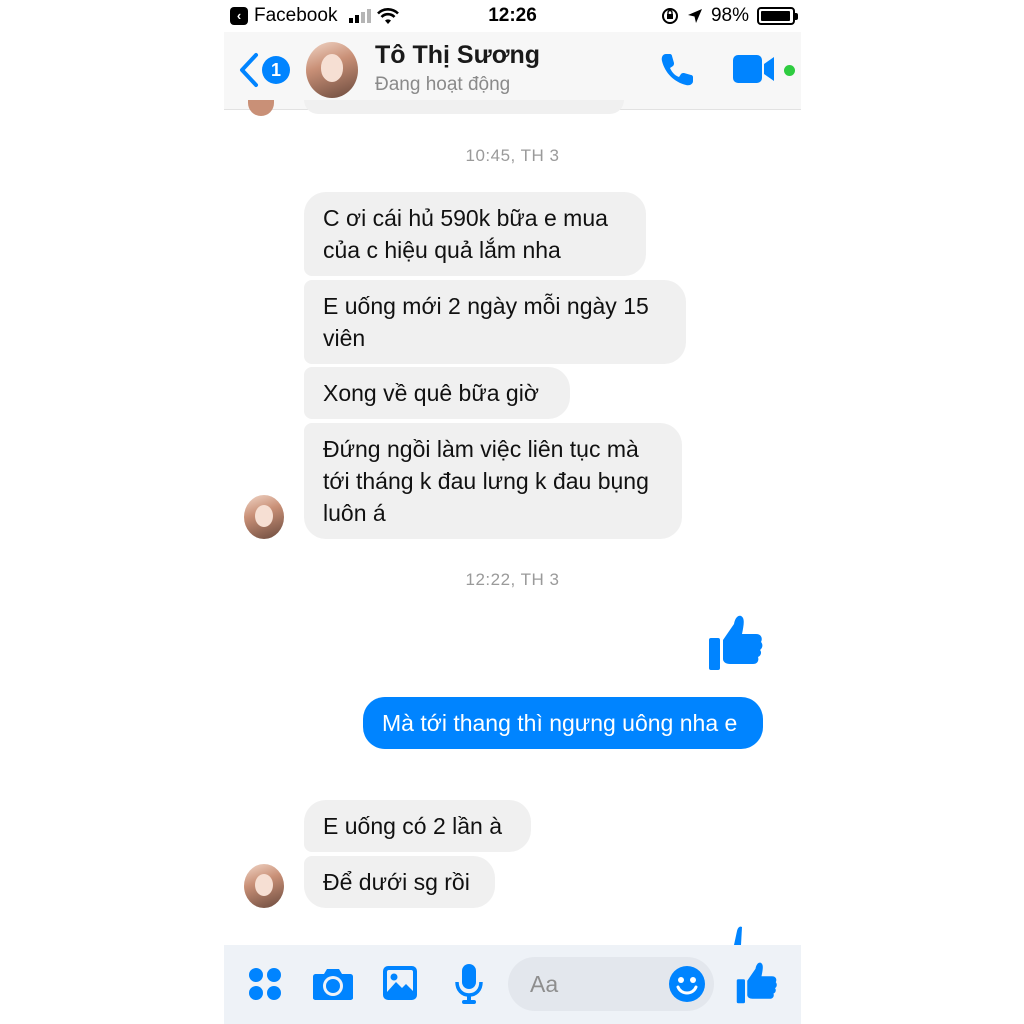  What do you see at coordinates (333, 984) in the screenshot?
I see `camera-icon` at bounding box center [333, 984].